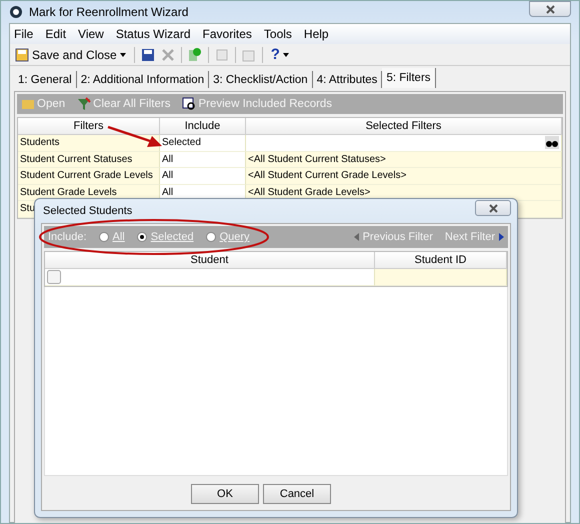 The width and height of the screenshot is (580, 524). I want to click on menu-item: Favorites, so click(227, 34).